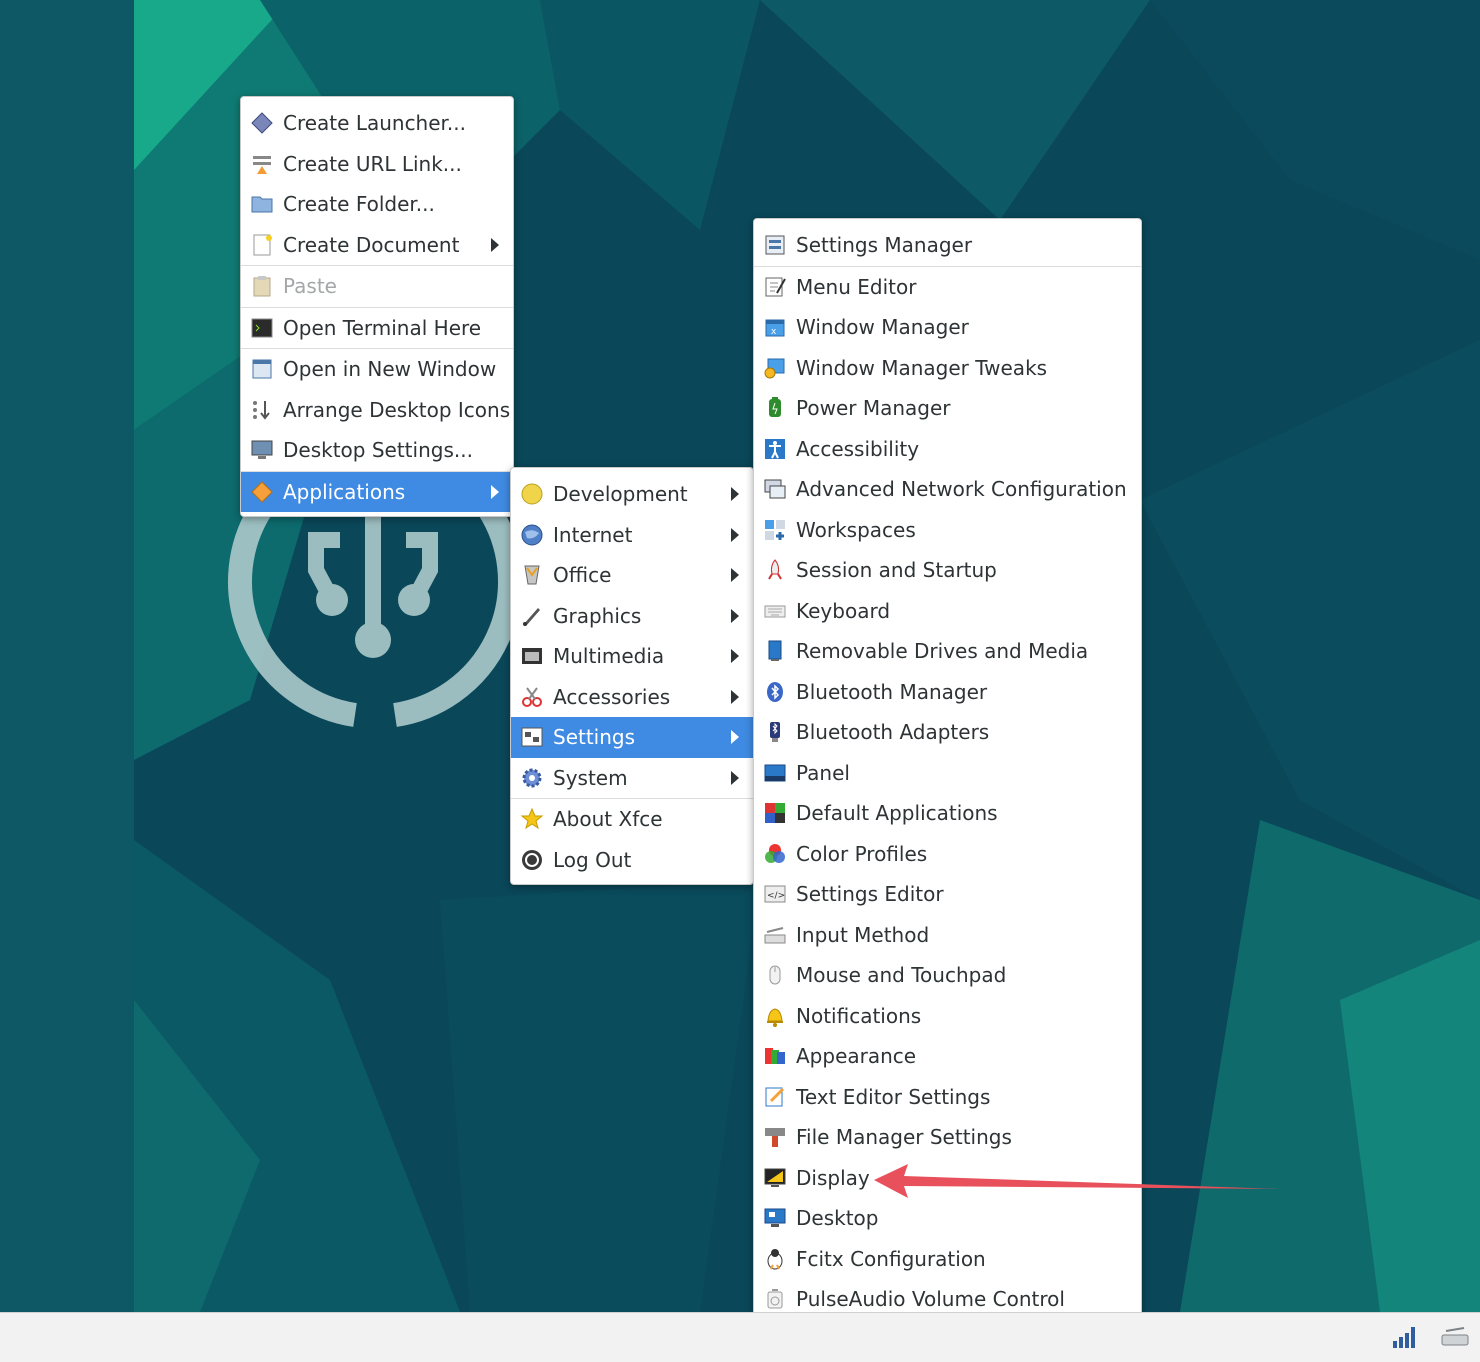 The width and height of the screenshot is (1480, 1362). I want to click on applications-menu-item-settings: Settings, so click(632, 737).